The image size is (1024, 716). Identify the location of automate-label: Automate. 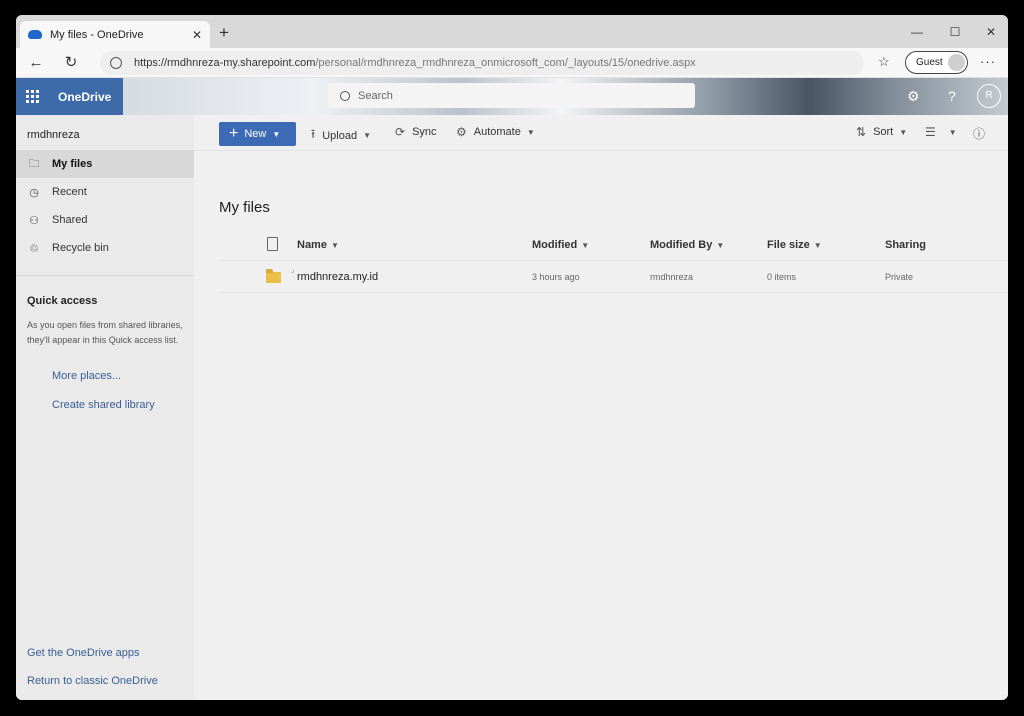
(497, 132).